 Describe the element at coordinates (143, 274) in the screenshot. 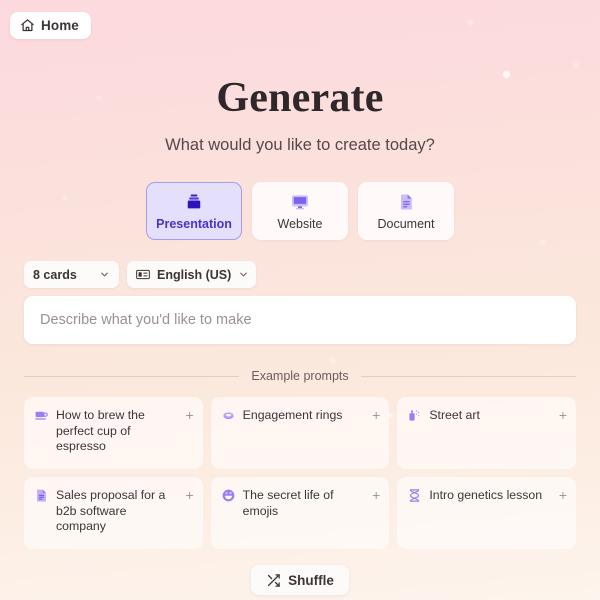

I see `flag-card-icon` at that location.